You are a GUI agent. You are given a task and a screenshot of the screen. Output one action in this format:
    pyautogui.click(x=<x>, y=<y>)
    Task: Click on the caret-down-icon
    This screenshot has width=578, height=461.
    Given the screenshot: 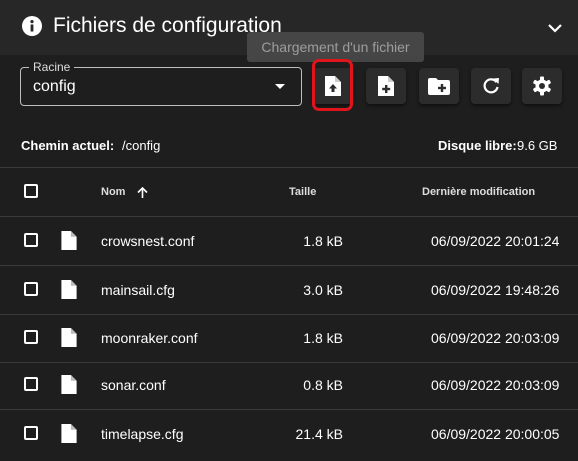 What is the action you would take?
    pyautogui.click(x=280, y=86)
    